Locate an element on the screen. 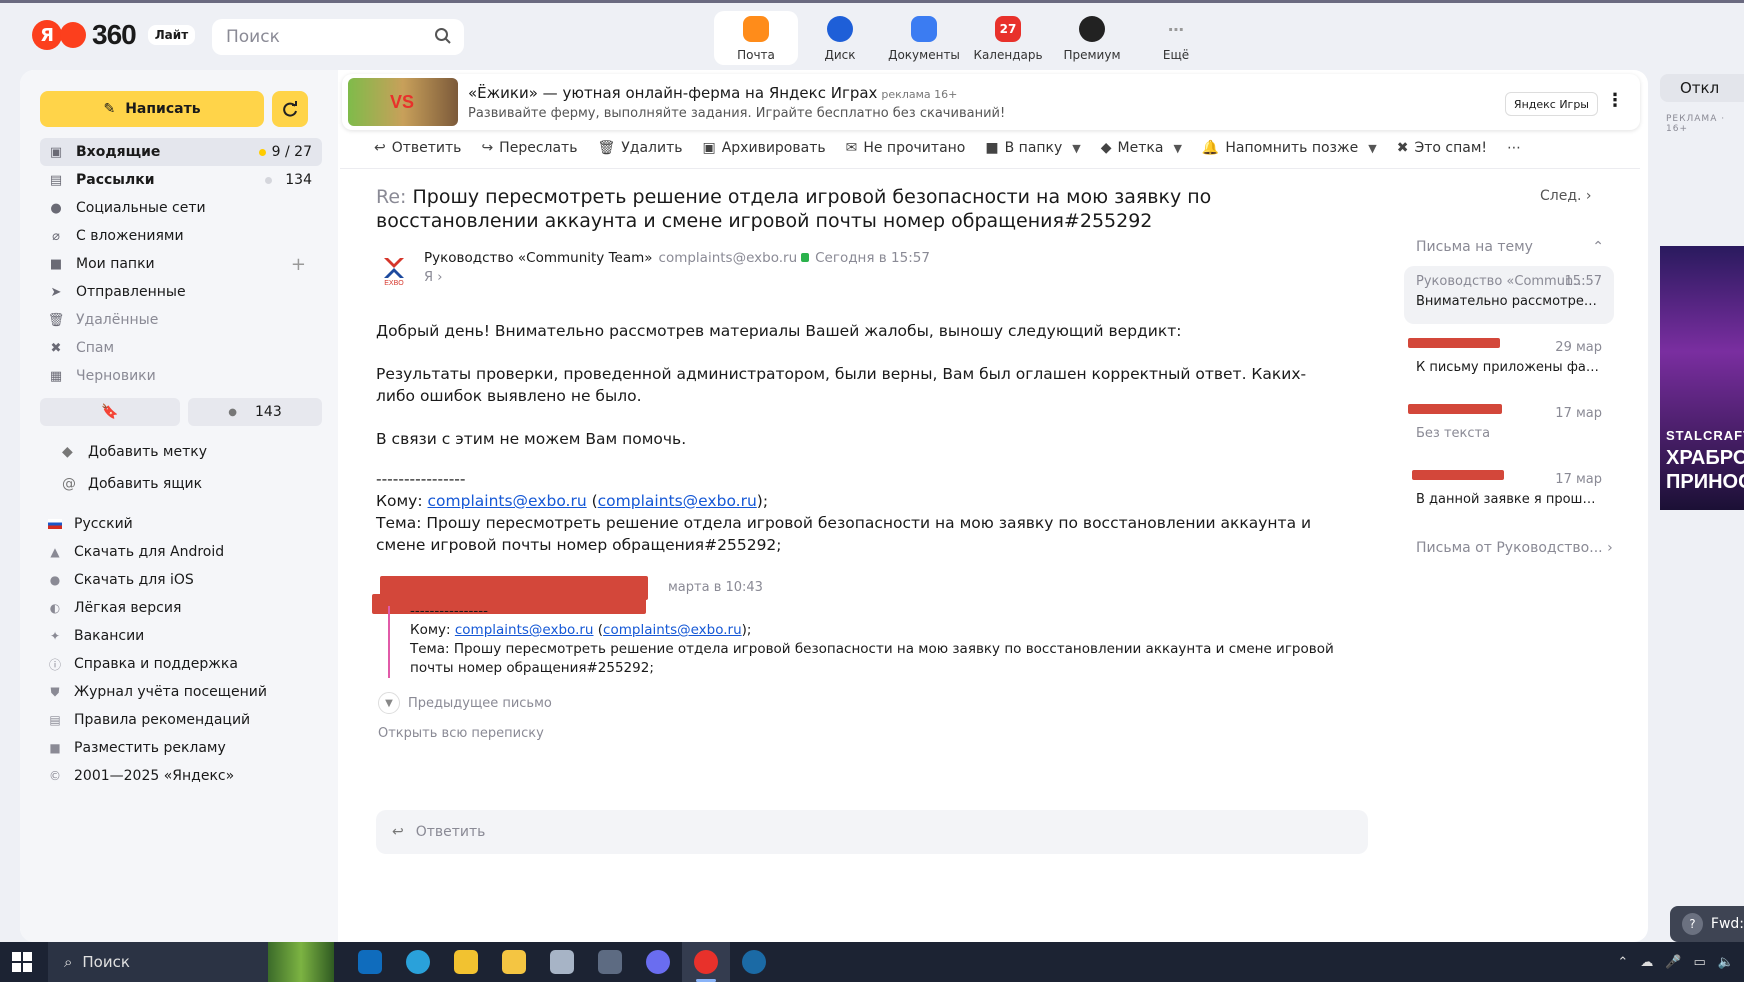 Image resolution: width=1744 pixels, height=982 pixels. link-language: Русский is located at coordinates (157, 524).